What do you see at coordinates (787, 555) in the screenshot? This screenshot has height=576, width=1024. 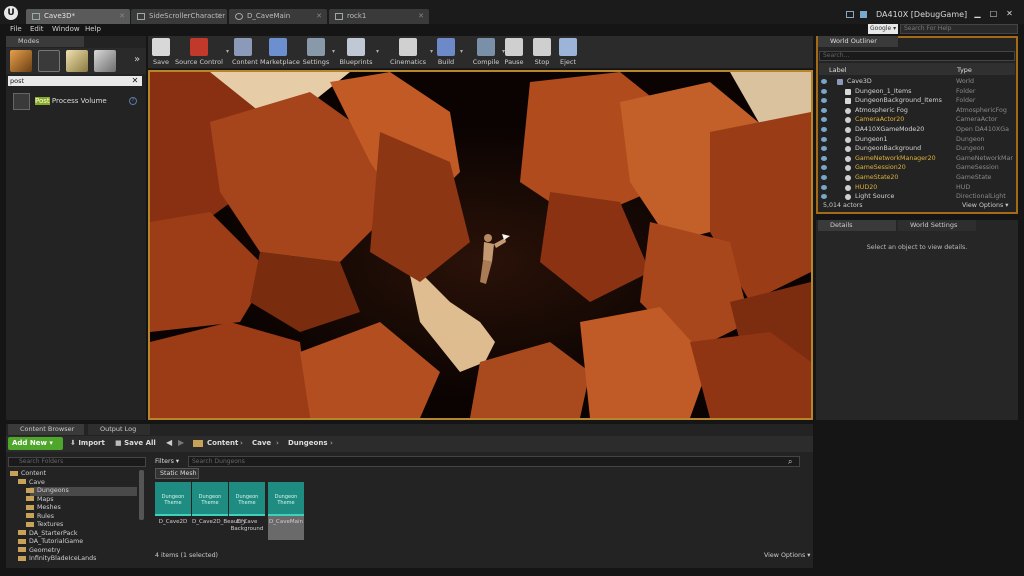 I see `content-view-options-button: View Options ▾` at bounding box center [787, 555].